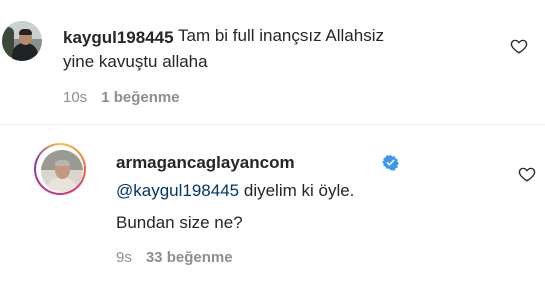  Describe the element at coordinates (75, 97) in the screenshot. I see `comment-time: 10s` at that location.